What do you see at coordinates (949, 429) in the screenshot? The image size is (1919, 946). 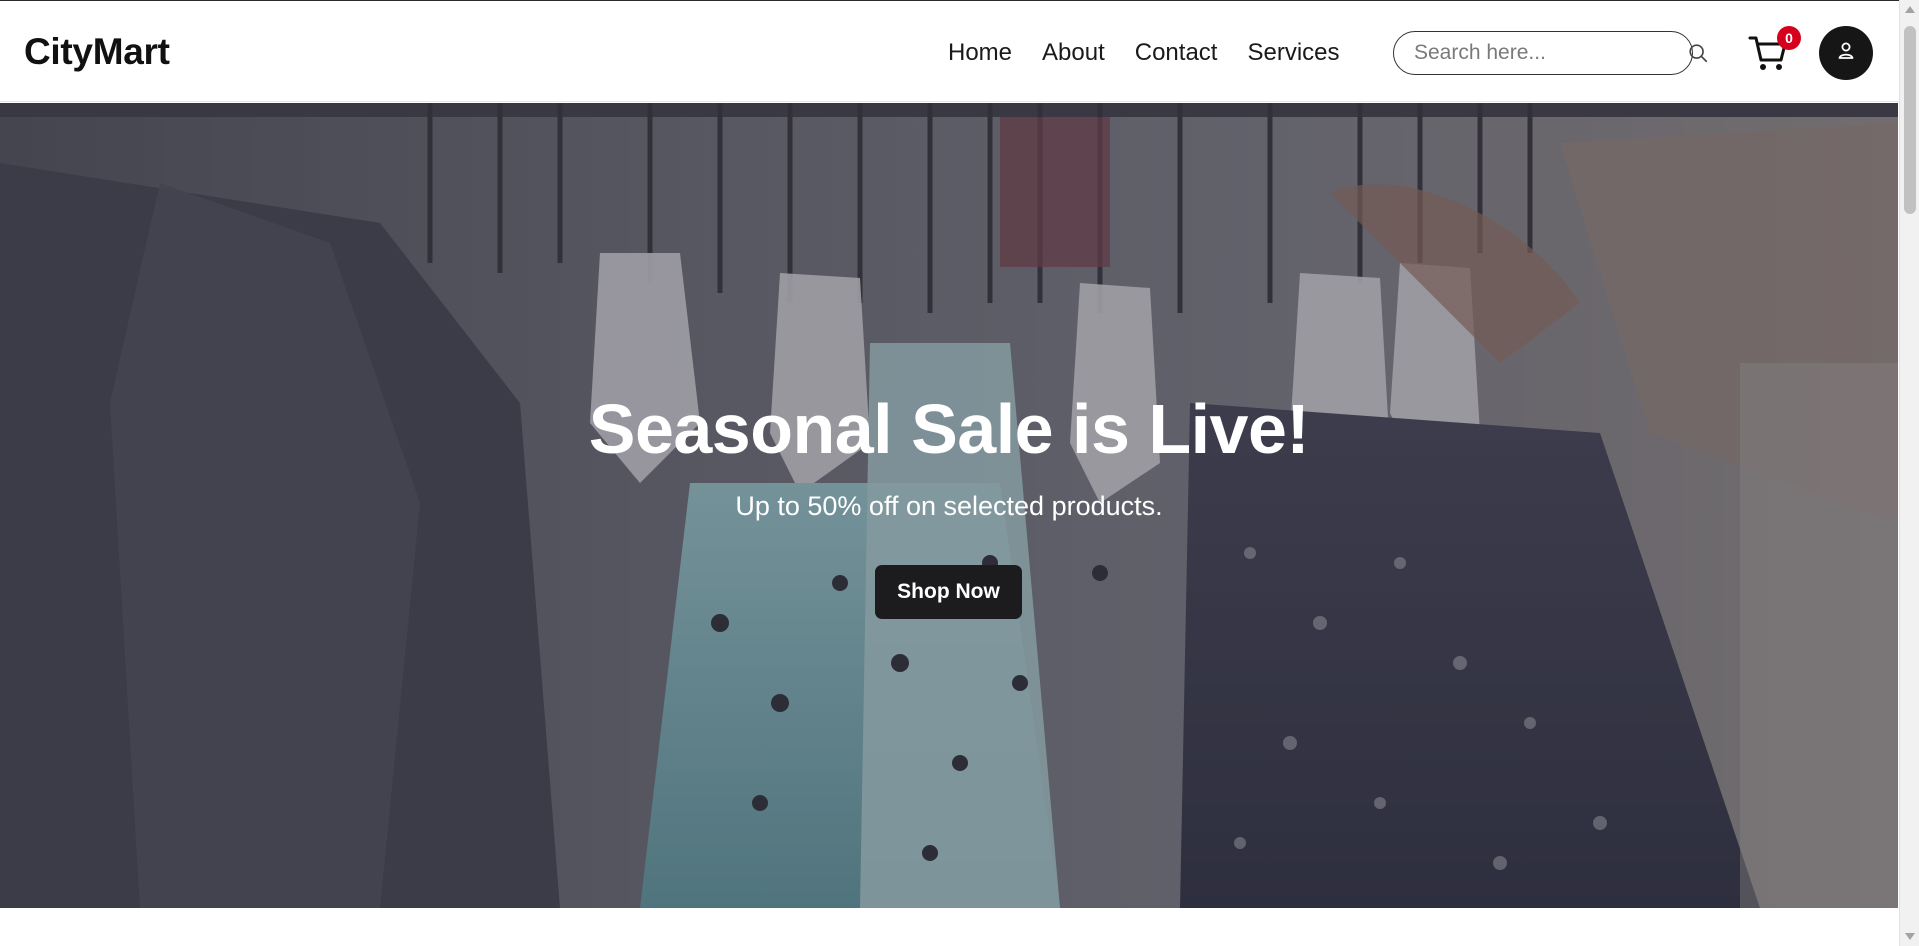 I see `hero-title: Seasonal Sale is Live!` at bounding box center [949, 429].